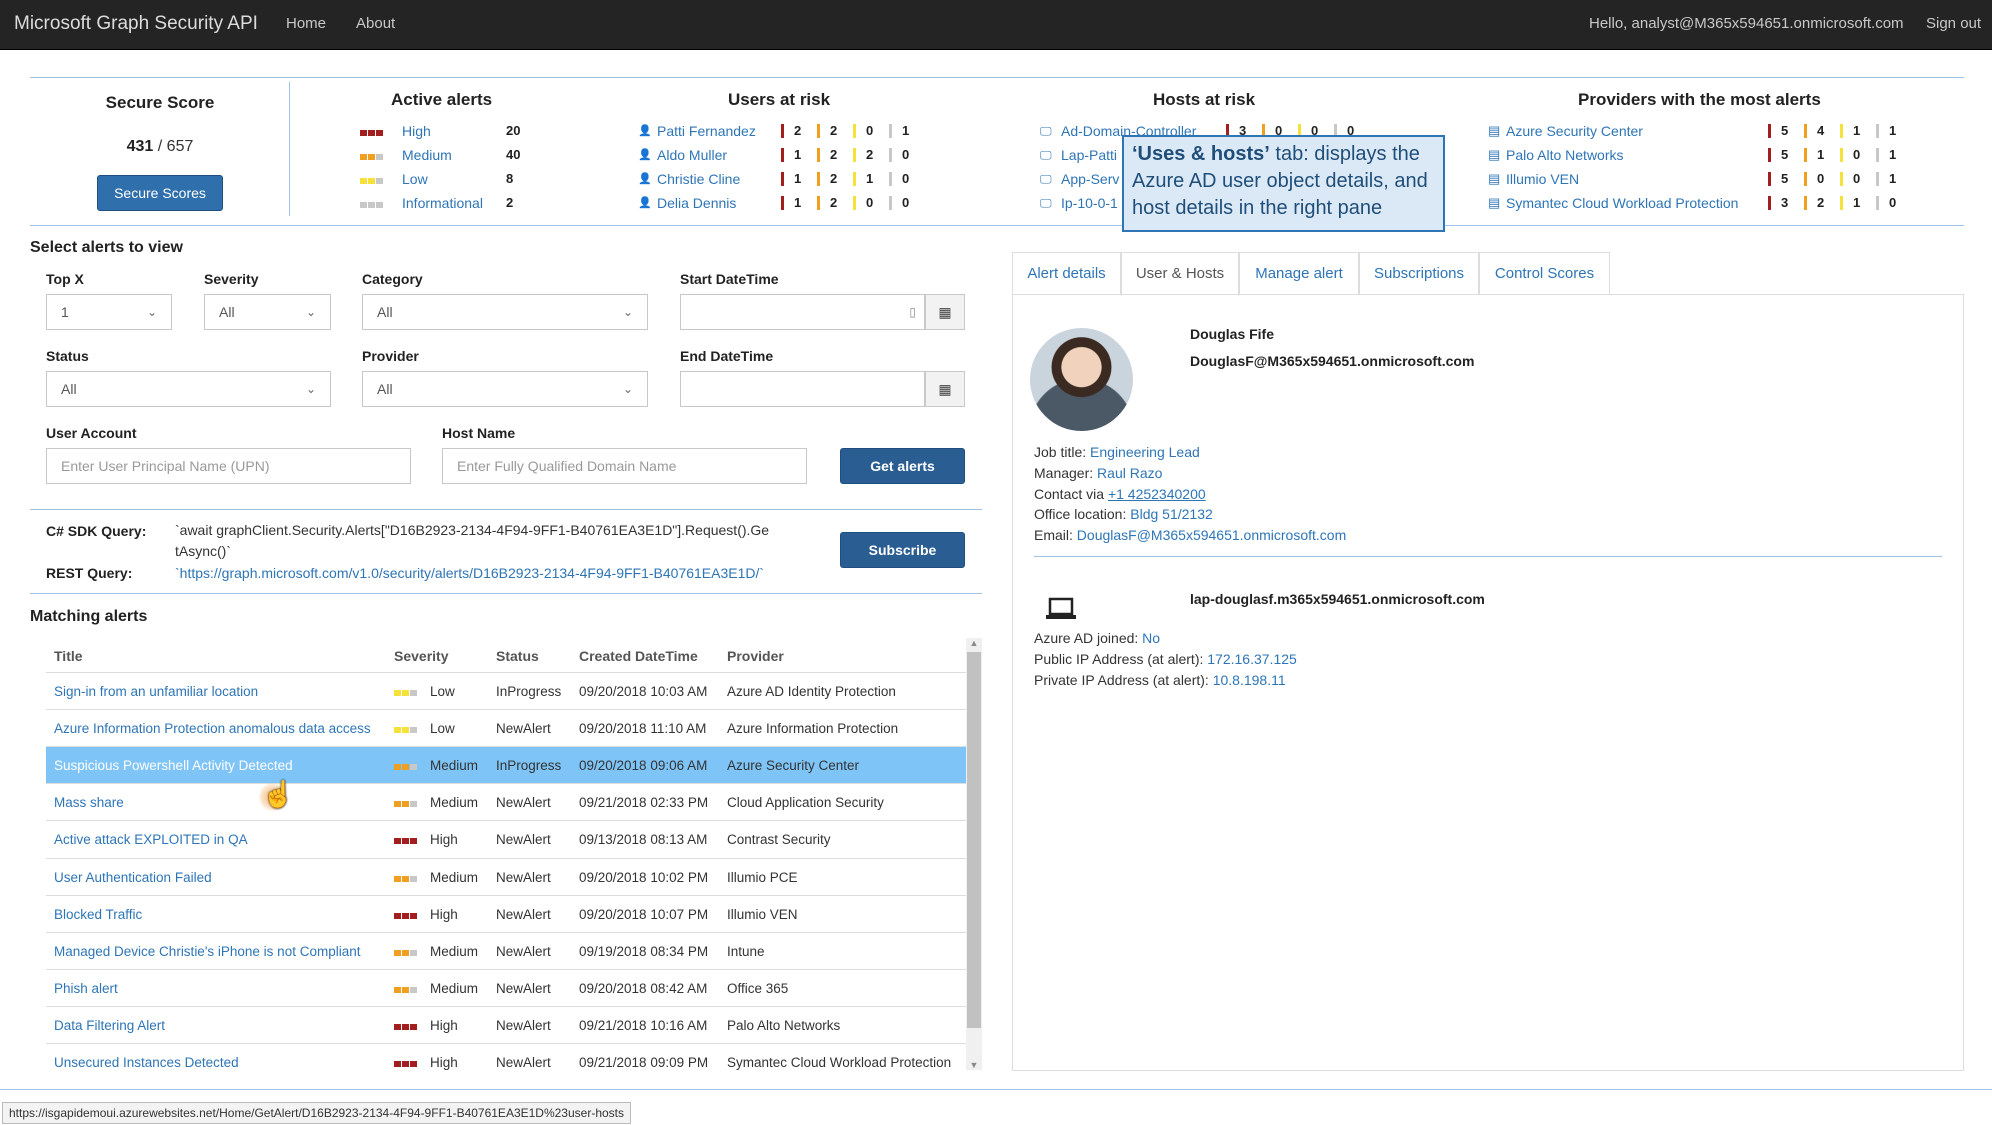  What do you see at coordinates (902, 550) in the screenshot?
I see `subscribe-button: Subscribe` at bounding box center [902, 550].